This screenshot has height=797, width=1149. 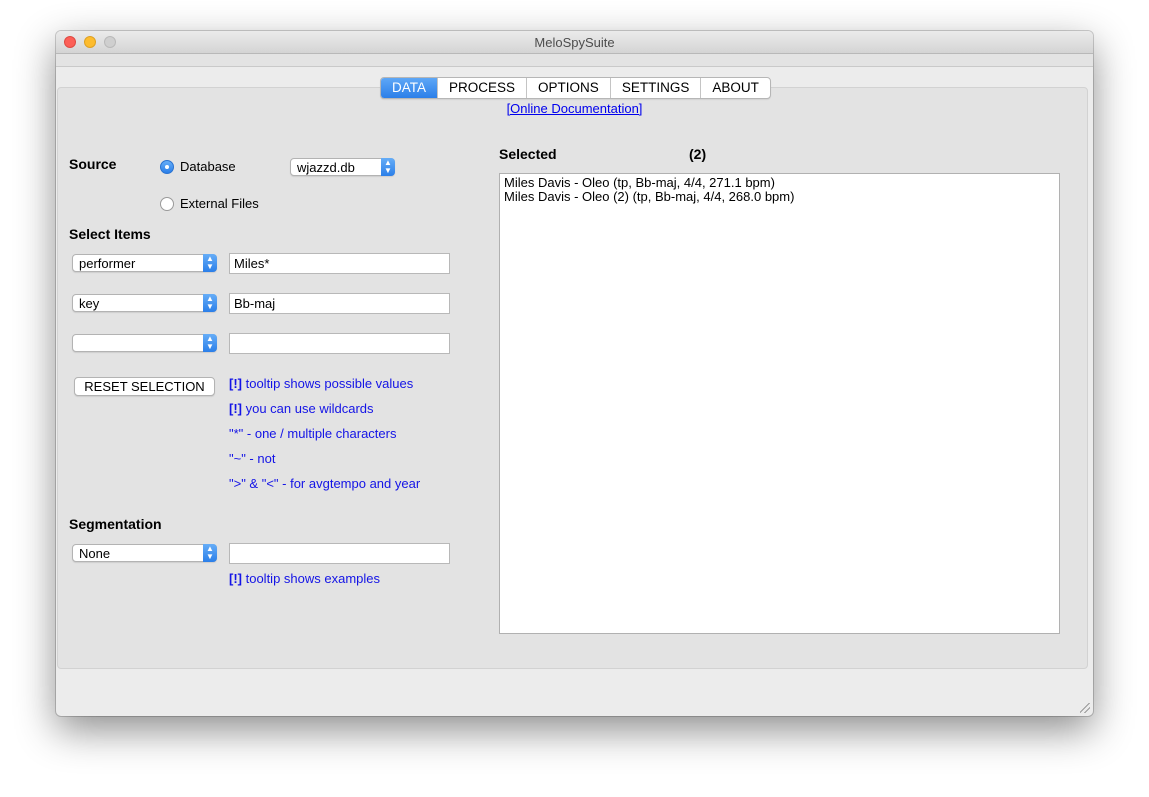 What do you see at coordinates (167, 166) in the screenshot?
I see `database-radio` at bounding box center [167, 166].